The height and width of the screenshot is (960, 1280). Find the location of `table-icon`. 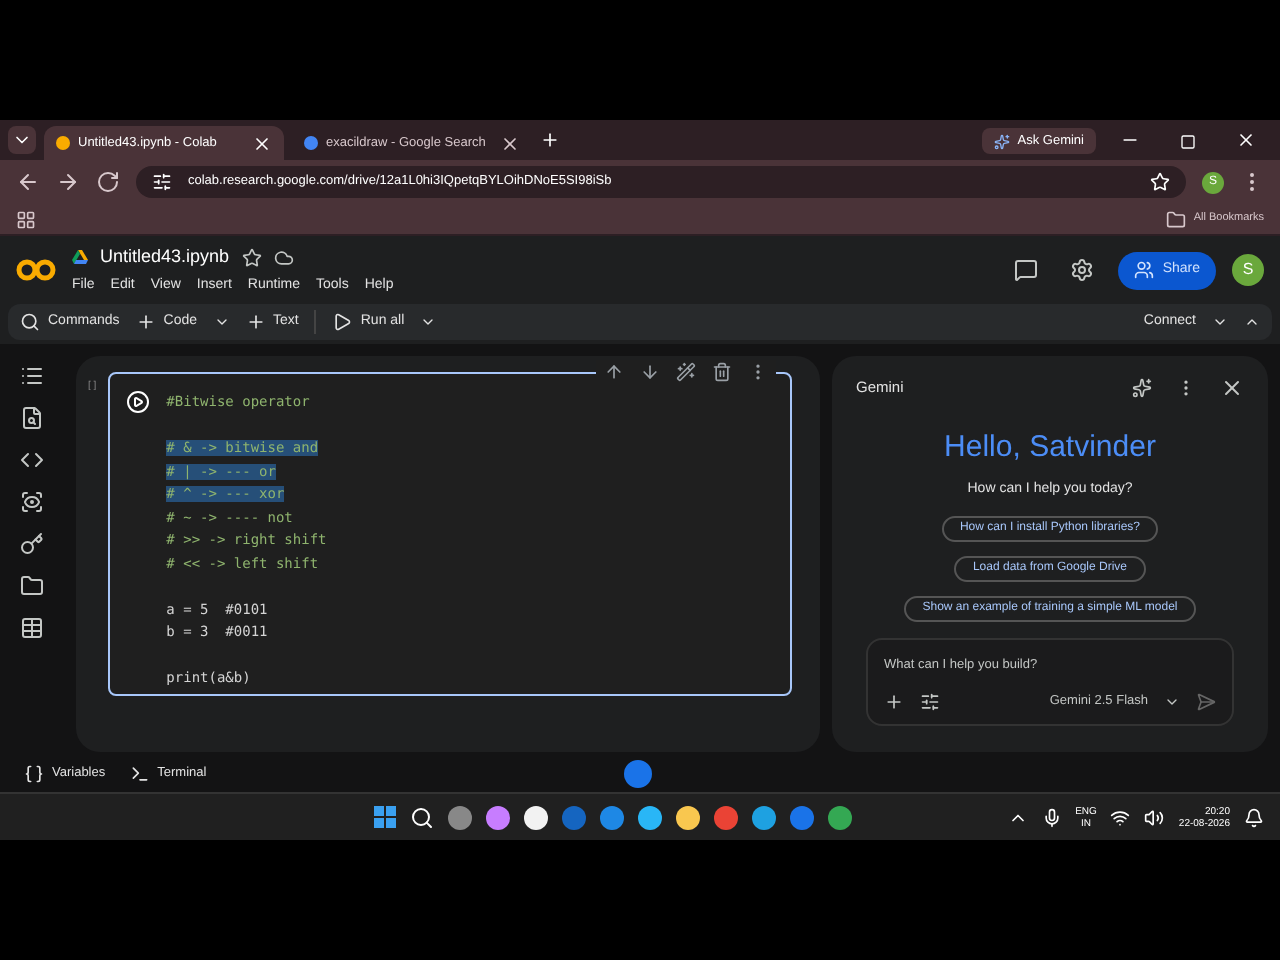

table-icon is located at coordinates (32, 628).